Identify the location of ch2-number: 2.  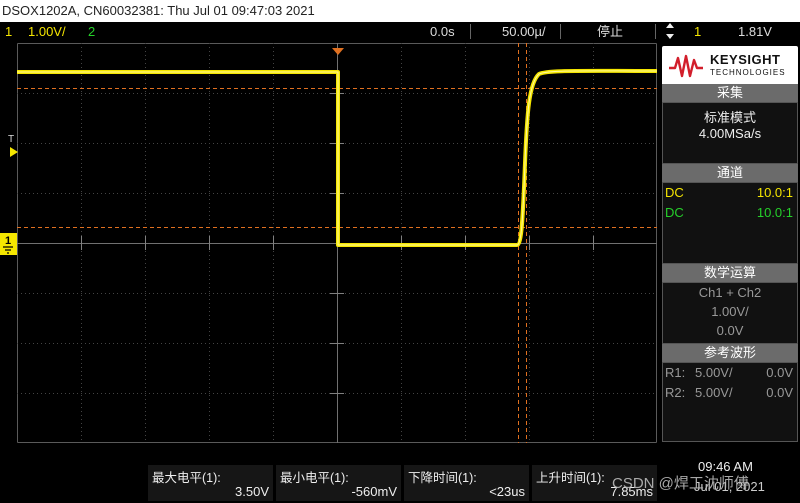
(91, 31).